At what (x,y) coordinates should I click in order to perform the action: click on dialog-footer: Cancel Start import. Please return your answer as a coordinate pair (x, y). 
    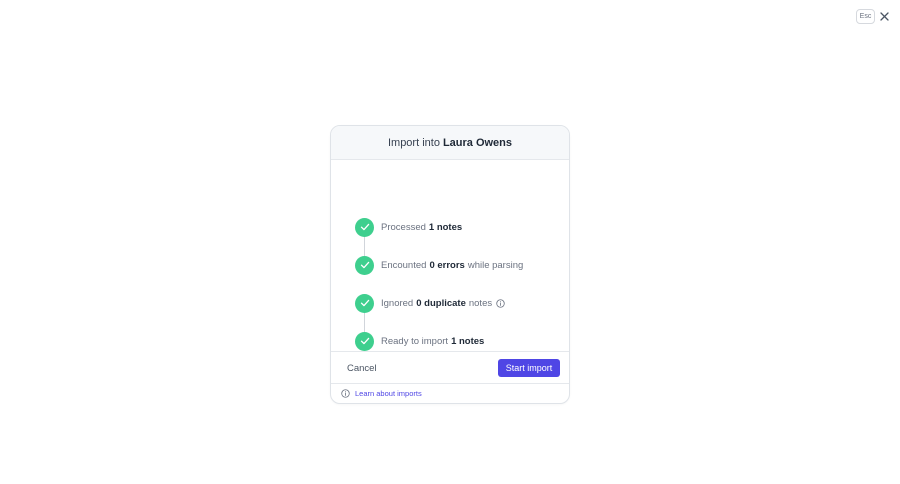
    Looking at the image, I should click on (450, 367).